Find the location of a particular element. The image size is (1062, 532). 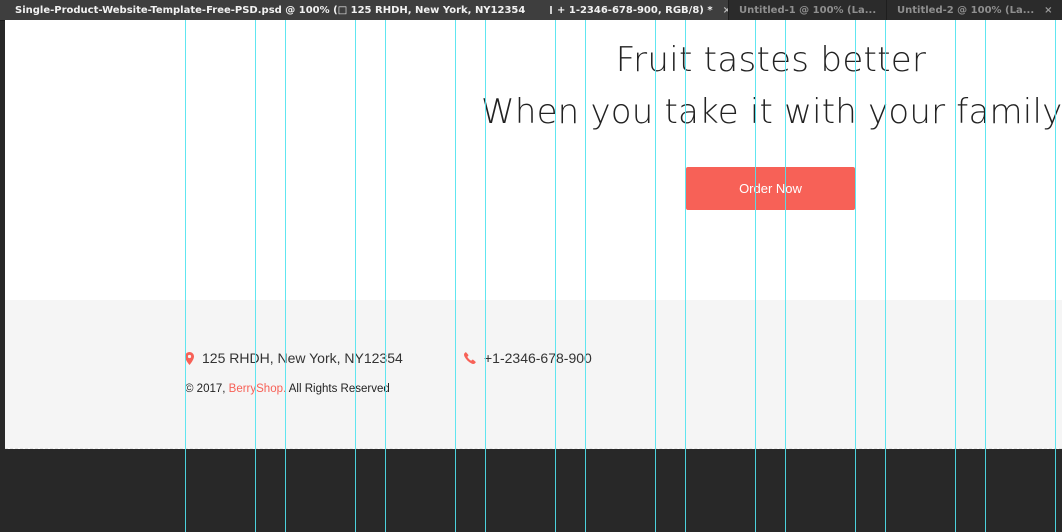

address-text: 125 RHDH, New York, NY12354 is located at coordinates (302, 358).